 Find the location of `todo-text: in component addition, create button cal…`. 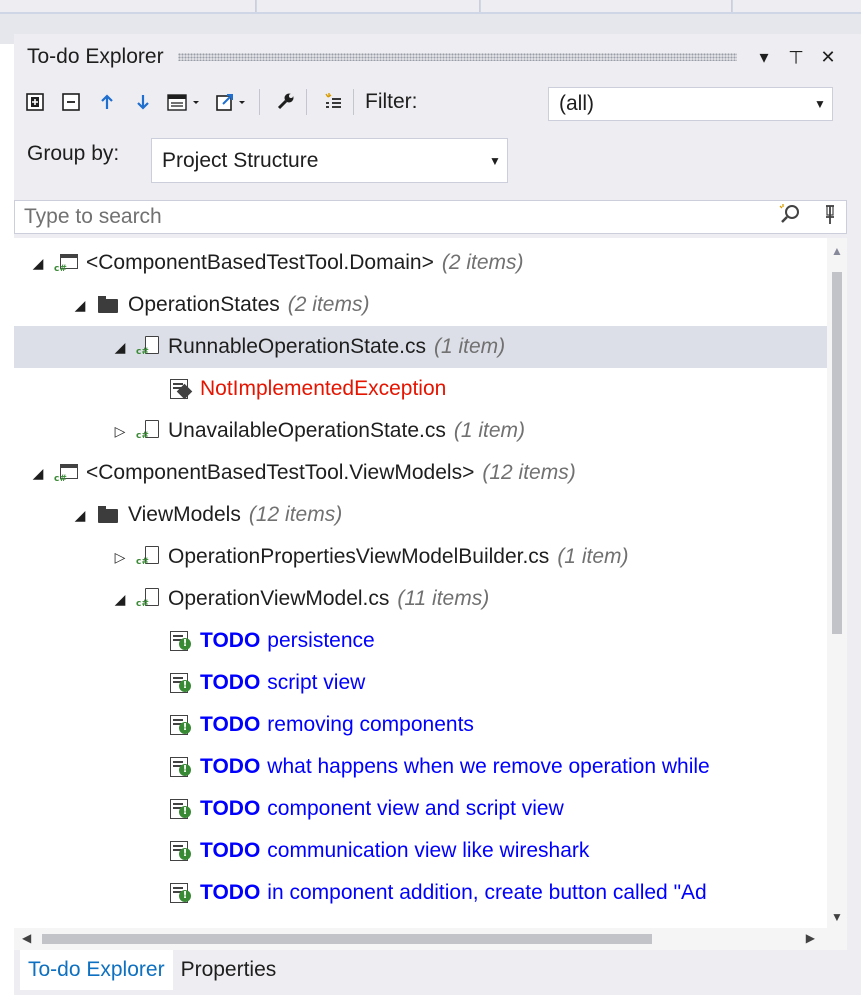

todo-text: in component addition, create button cal… is located at coordinates (487, 892).